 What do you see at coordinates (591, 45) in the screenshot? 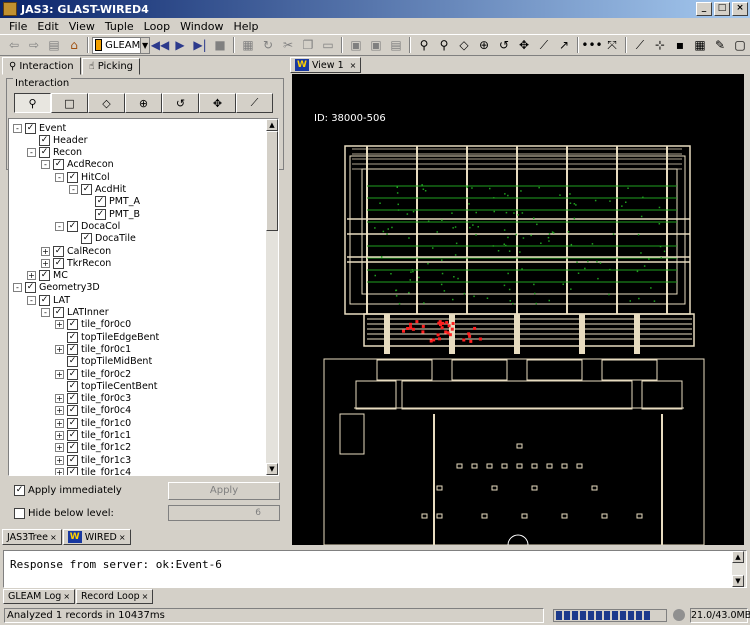
I see `dots-icon: •••` at bounding box center [591, 45].